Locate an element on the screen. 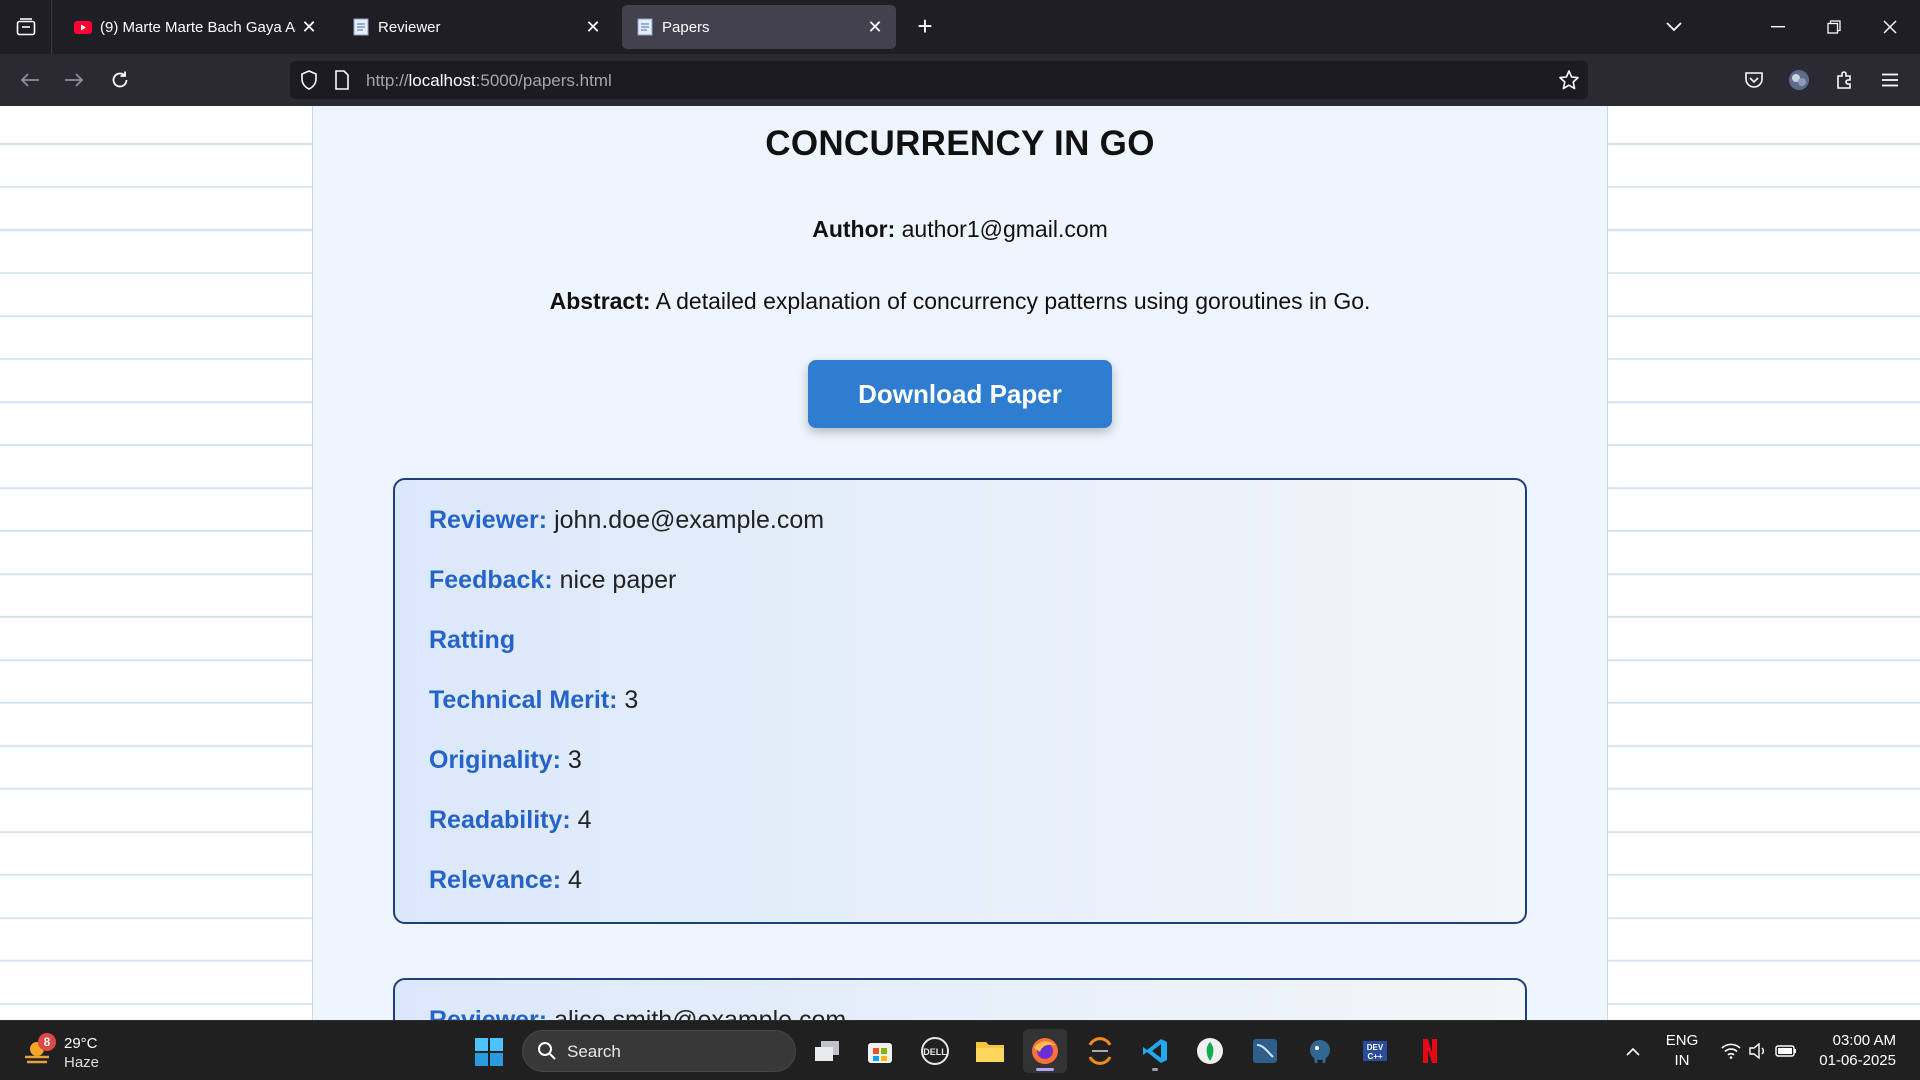  reviewer-value: alice.smith@example.com is located at coordinates (700, 1013).